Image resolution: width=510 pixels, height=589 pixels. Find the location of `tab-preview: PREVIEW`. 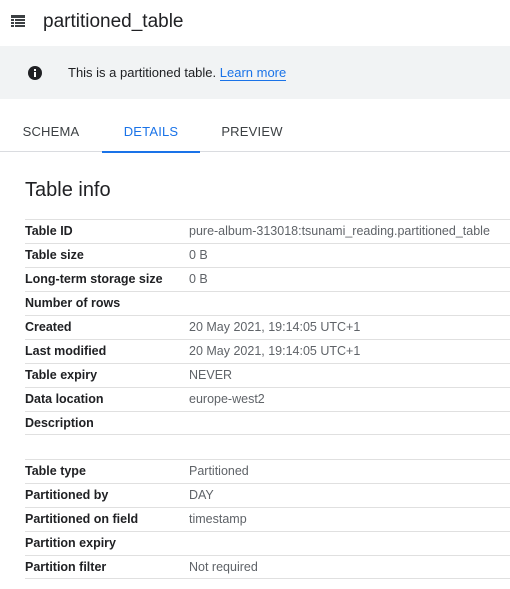

tab-preview: PREVIEW is located at coordinates (252, 132).